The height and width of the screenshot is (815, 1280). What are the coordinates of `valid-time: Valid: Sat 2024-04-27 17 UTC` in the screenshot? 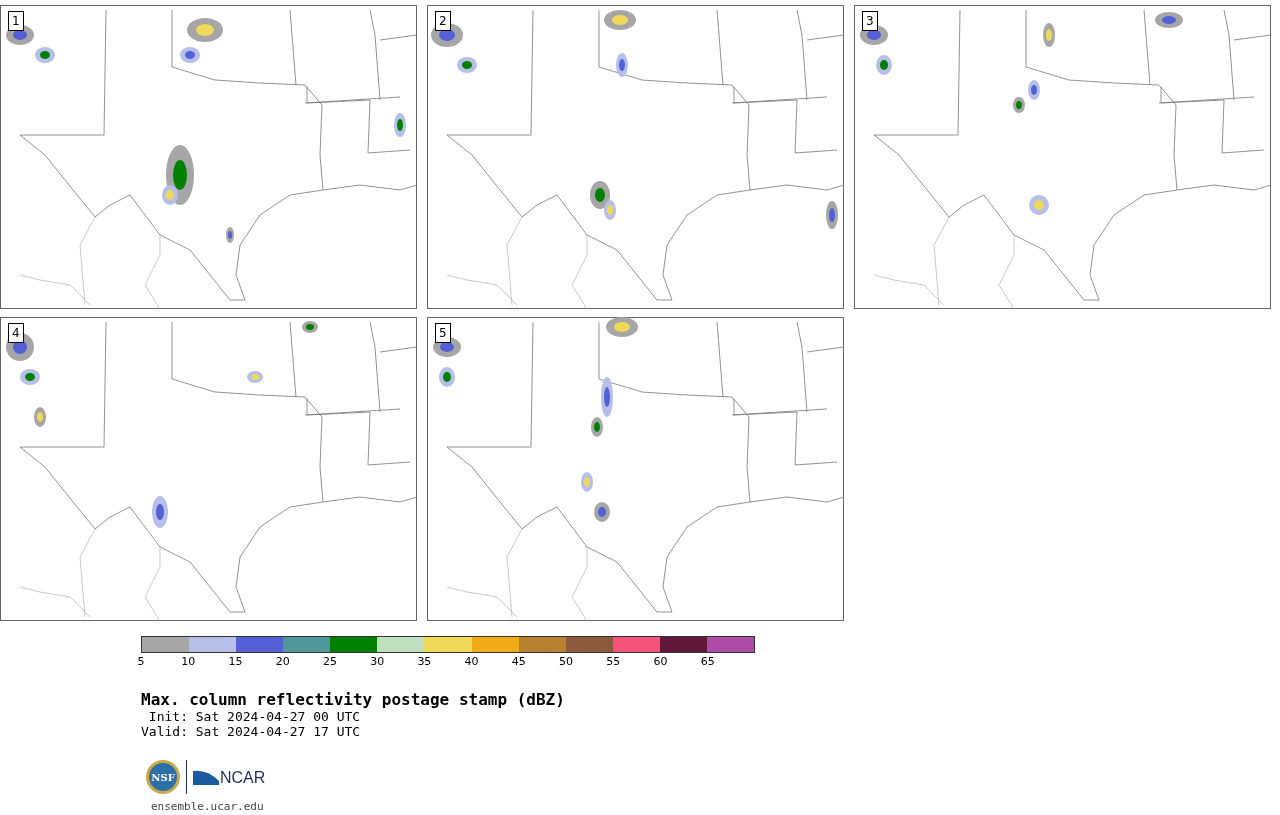 It's located at (251, 731).